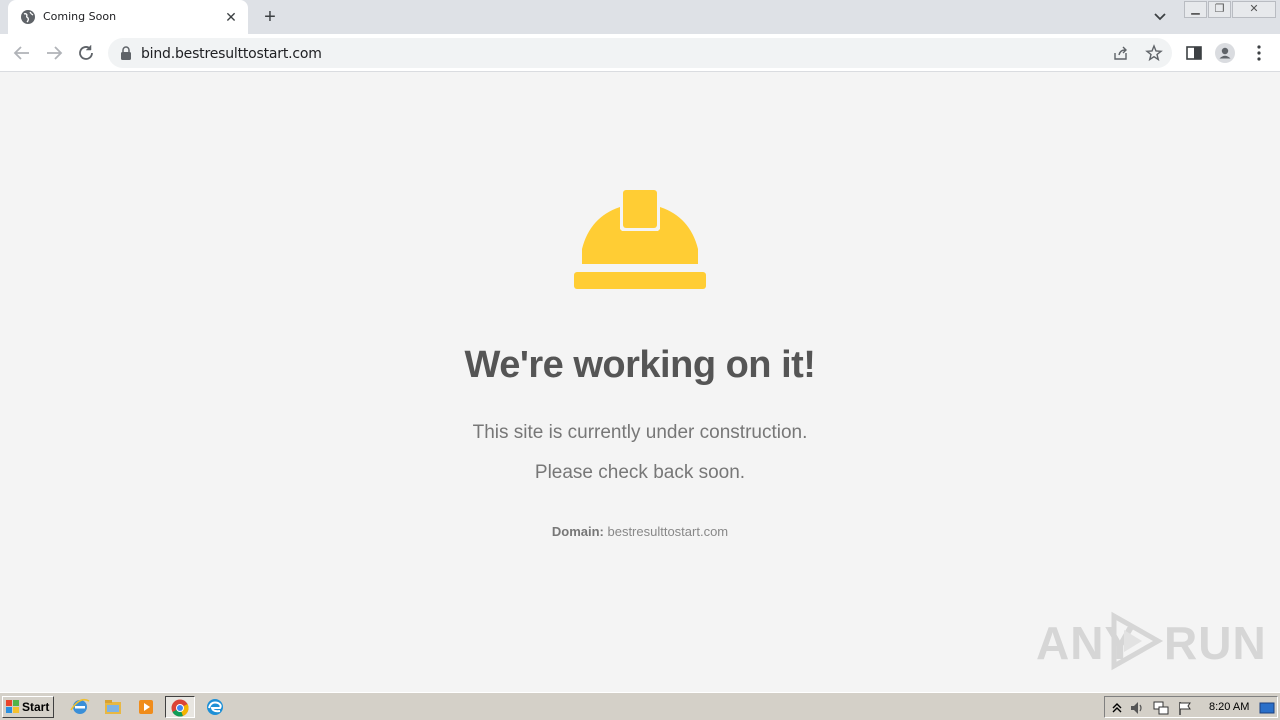 The image size is (1280, 720). Describe the element at coordinates (270, 17) in the screenshot. I see `new-tab-button: +` at that location.